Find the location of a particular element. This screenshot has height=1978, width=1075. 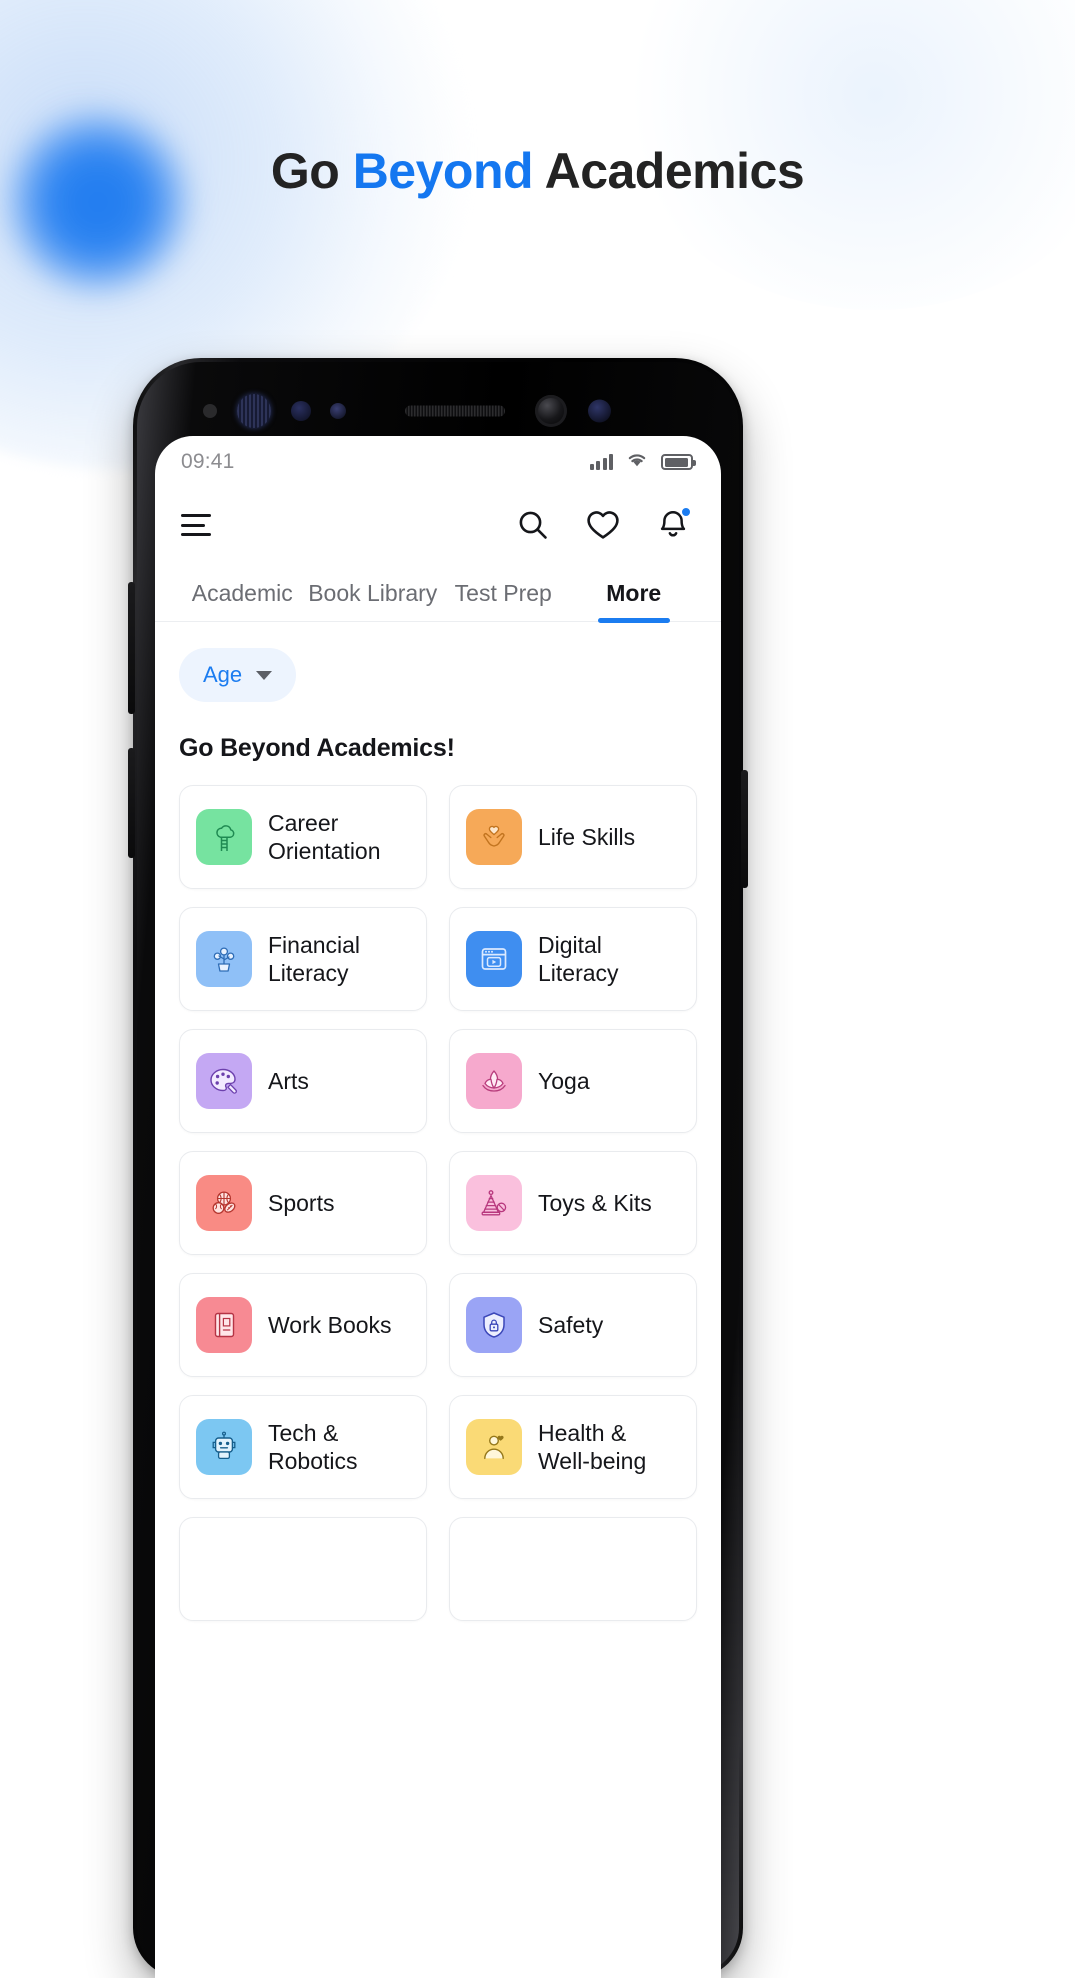

stacking-rings-icon is located at coordinates (494, 1203).